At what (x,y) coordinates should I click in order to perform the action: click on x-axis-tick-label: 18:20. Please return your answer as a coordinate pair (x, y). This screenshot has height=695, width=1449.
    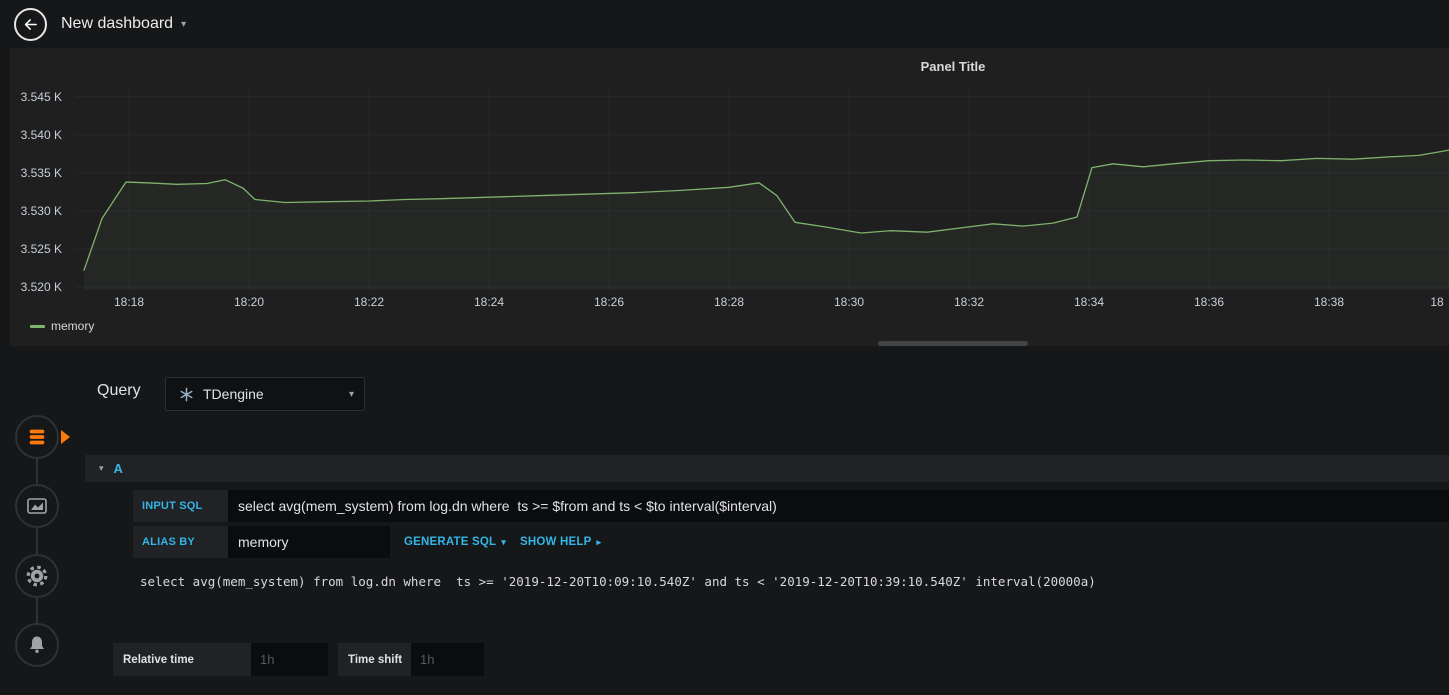
    Looking at the image, I should click on (249, 302).